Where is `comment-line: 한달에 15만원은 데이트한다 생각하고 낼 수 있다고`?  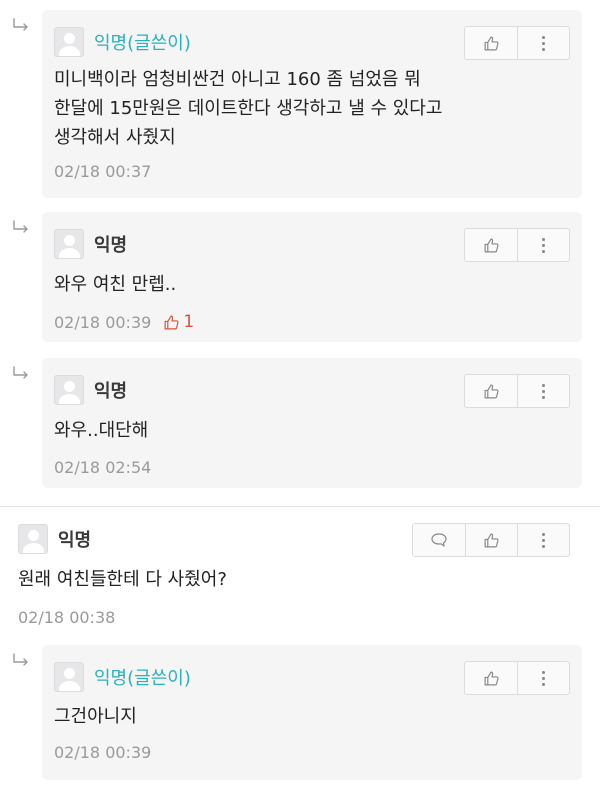
comment-line: 한달에 15만원은 데이트한다 생각하고 낼 수 있다고 is located at coordinates (248, 108).